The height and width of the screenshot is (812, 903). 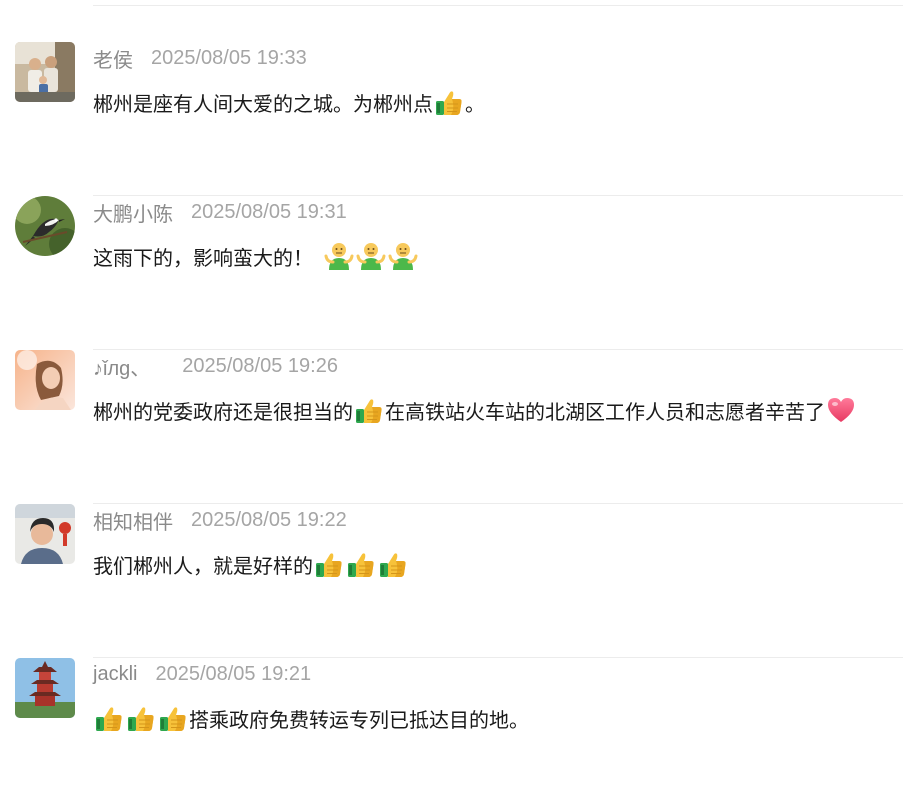 I want to click on comment-content: 这雨下的，影响蛮大的！, so click(x=498, y=256).